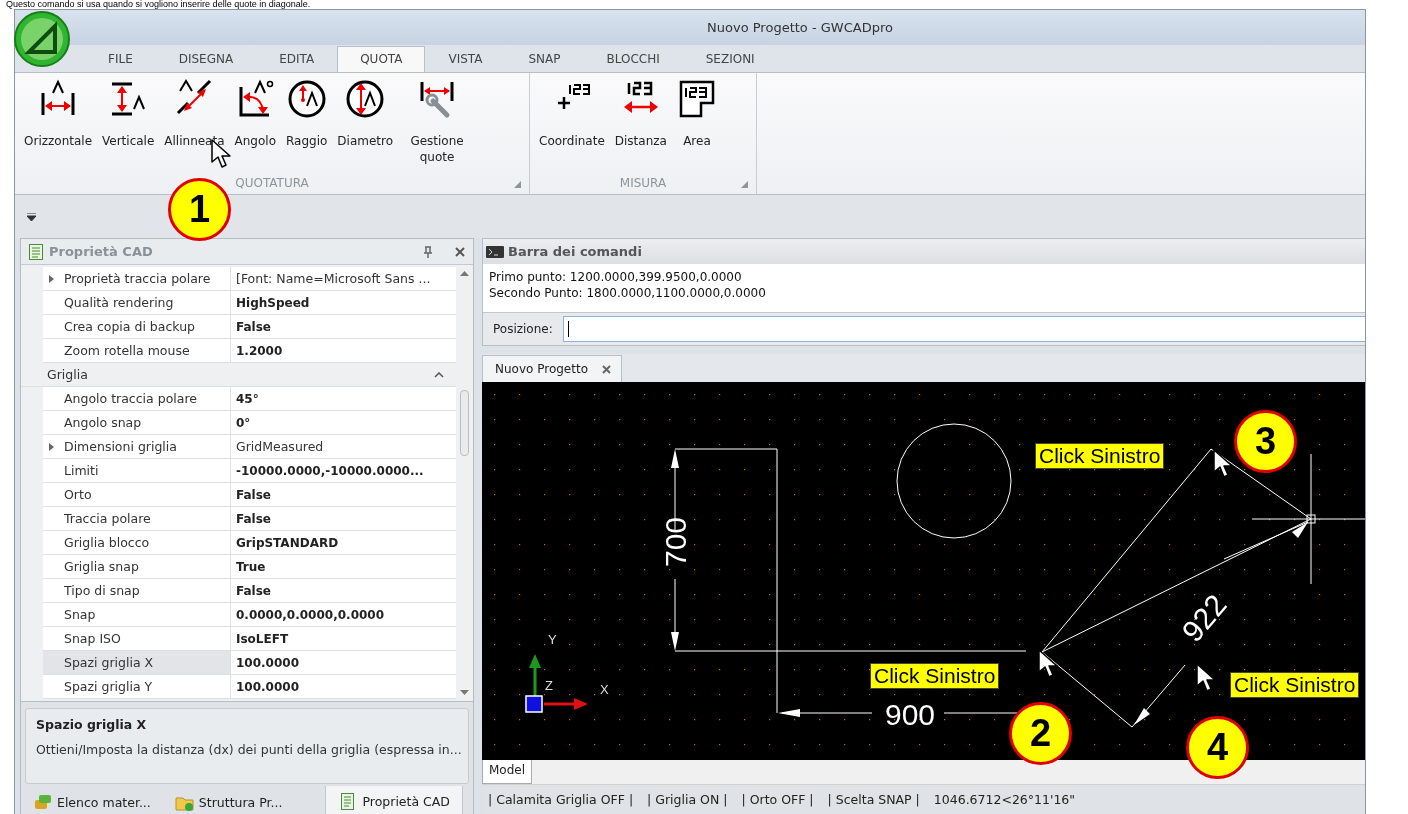 Image resolution: width=1408 pixels, height=814 pixels. What do you see at coordinates (306, 99) in the screenshot?
I see `radius-icon` at bounding box center [306, 99].